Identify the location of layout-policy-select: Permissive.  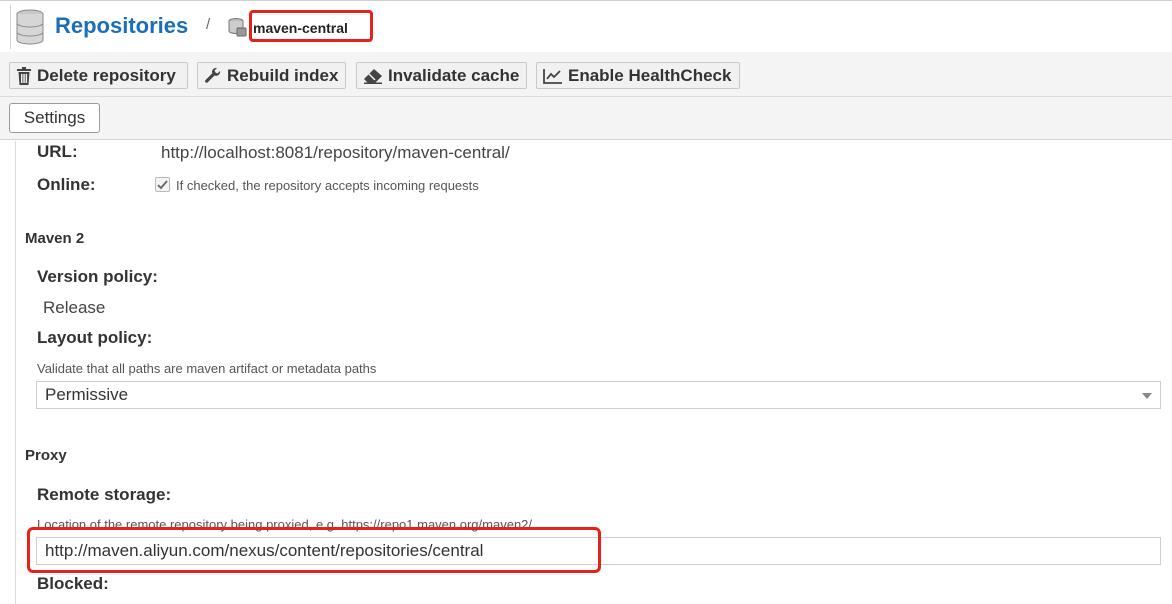
(598, 395).